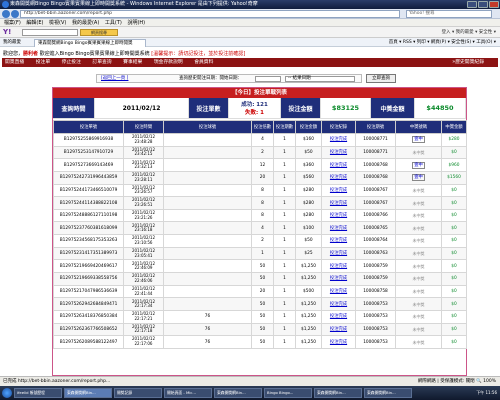  What do you see at coordinates (454, 241) in the screenshot?
I see `cell-bet-win: $0` at bounding box center [454, 241].